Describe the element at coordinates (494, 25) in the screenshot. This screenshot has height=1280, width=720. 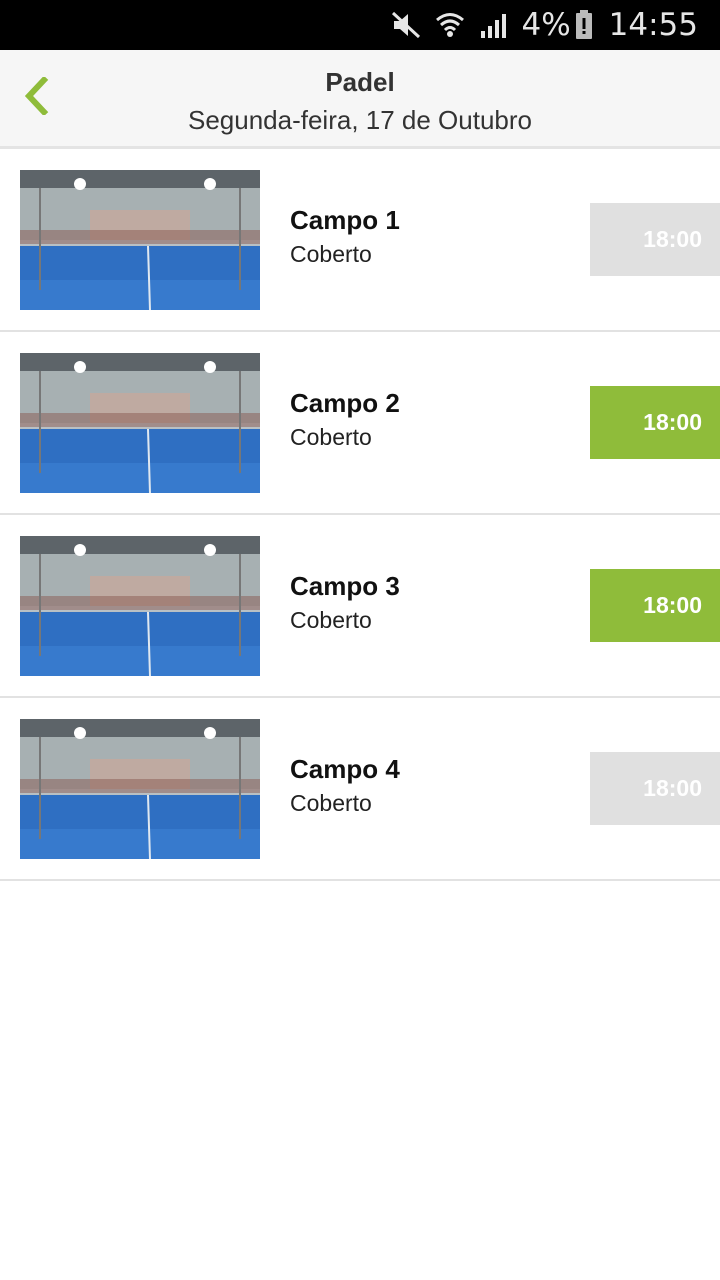
I see `signal-icon` at that location.